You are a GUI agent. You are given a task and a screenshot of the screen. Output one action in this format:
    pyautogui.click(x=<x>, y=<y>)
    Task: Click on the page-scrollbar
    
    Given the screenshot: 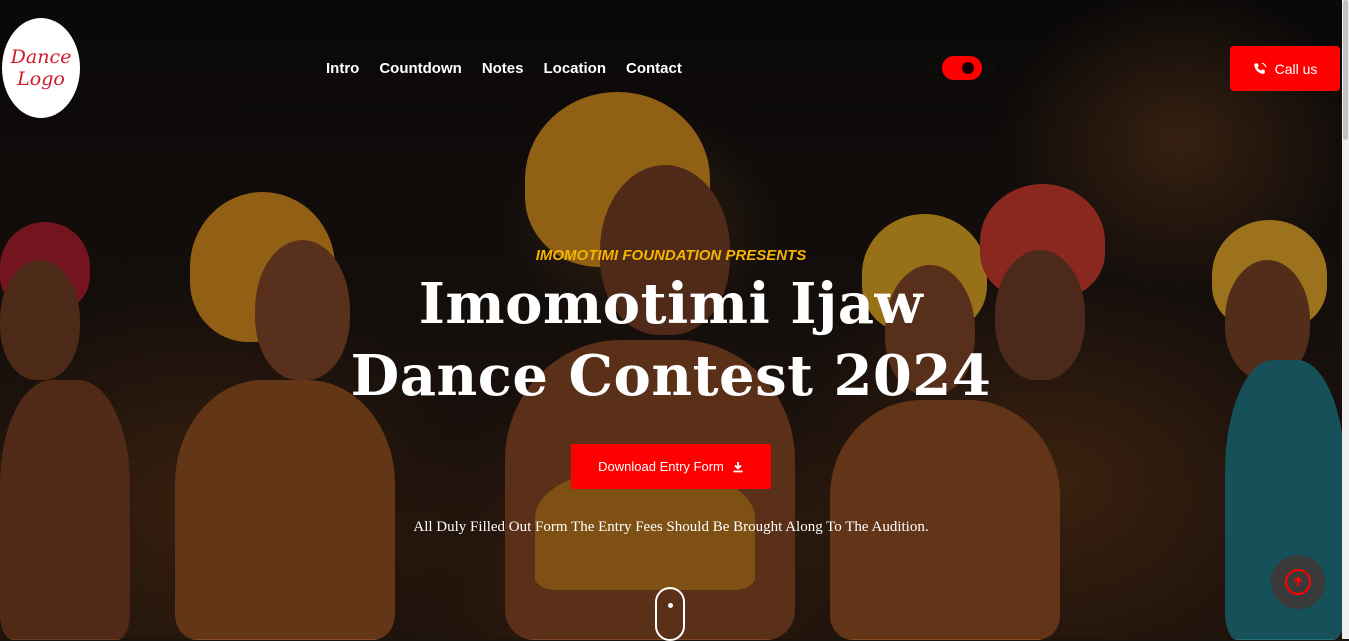 What is the action you would take?
    pyautogui.click(x=1345, y=319)
    